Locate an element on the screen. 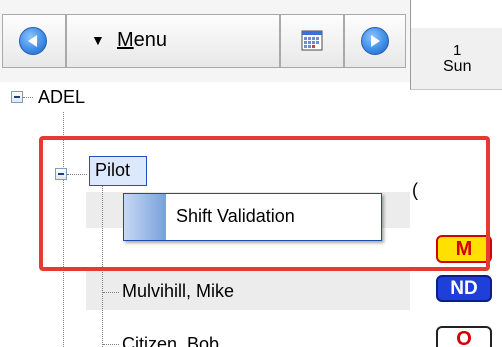 The width and height of the screenshot is (502, 347). caret-down-icon: ▼ is located at coordinates (98, 40).